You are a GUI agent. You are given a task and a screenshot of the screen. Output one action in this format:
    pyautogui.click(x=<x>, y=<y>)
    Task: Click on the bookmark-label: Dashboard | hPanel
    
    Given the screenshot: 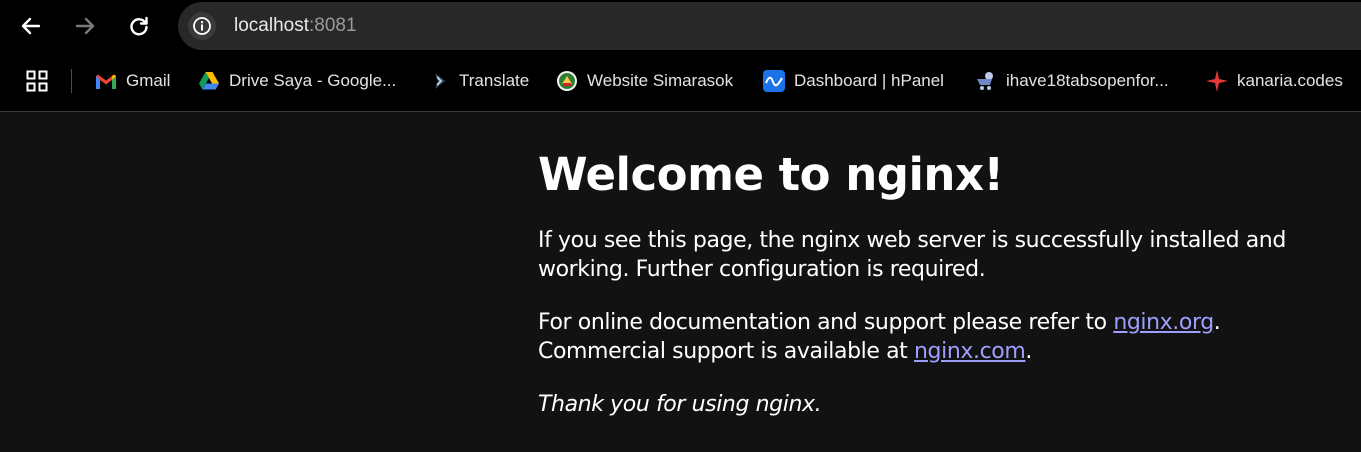 What is the action you would take?
    pyautogui.click(x=869, y=80)
    